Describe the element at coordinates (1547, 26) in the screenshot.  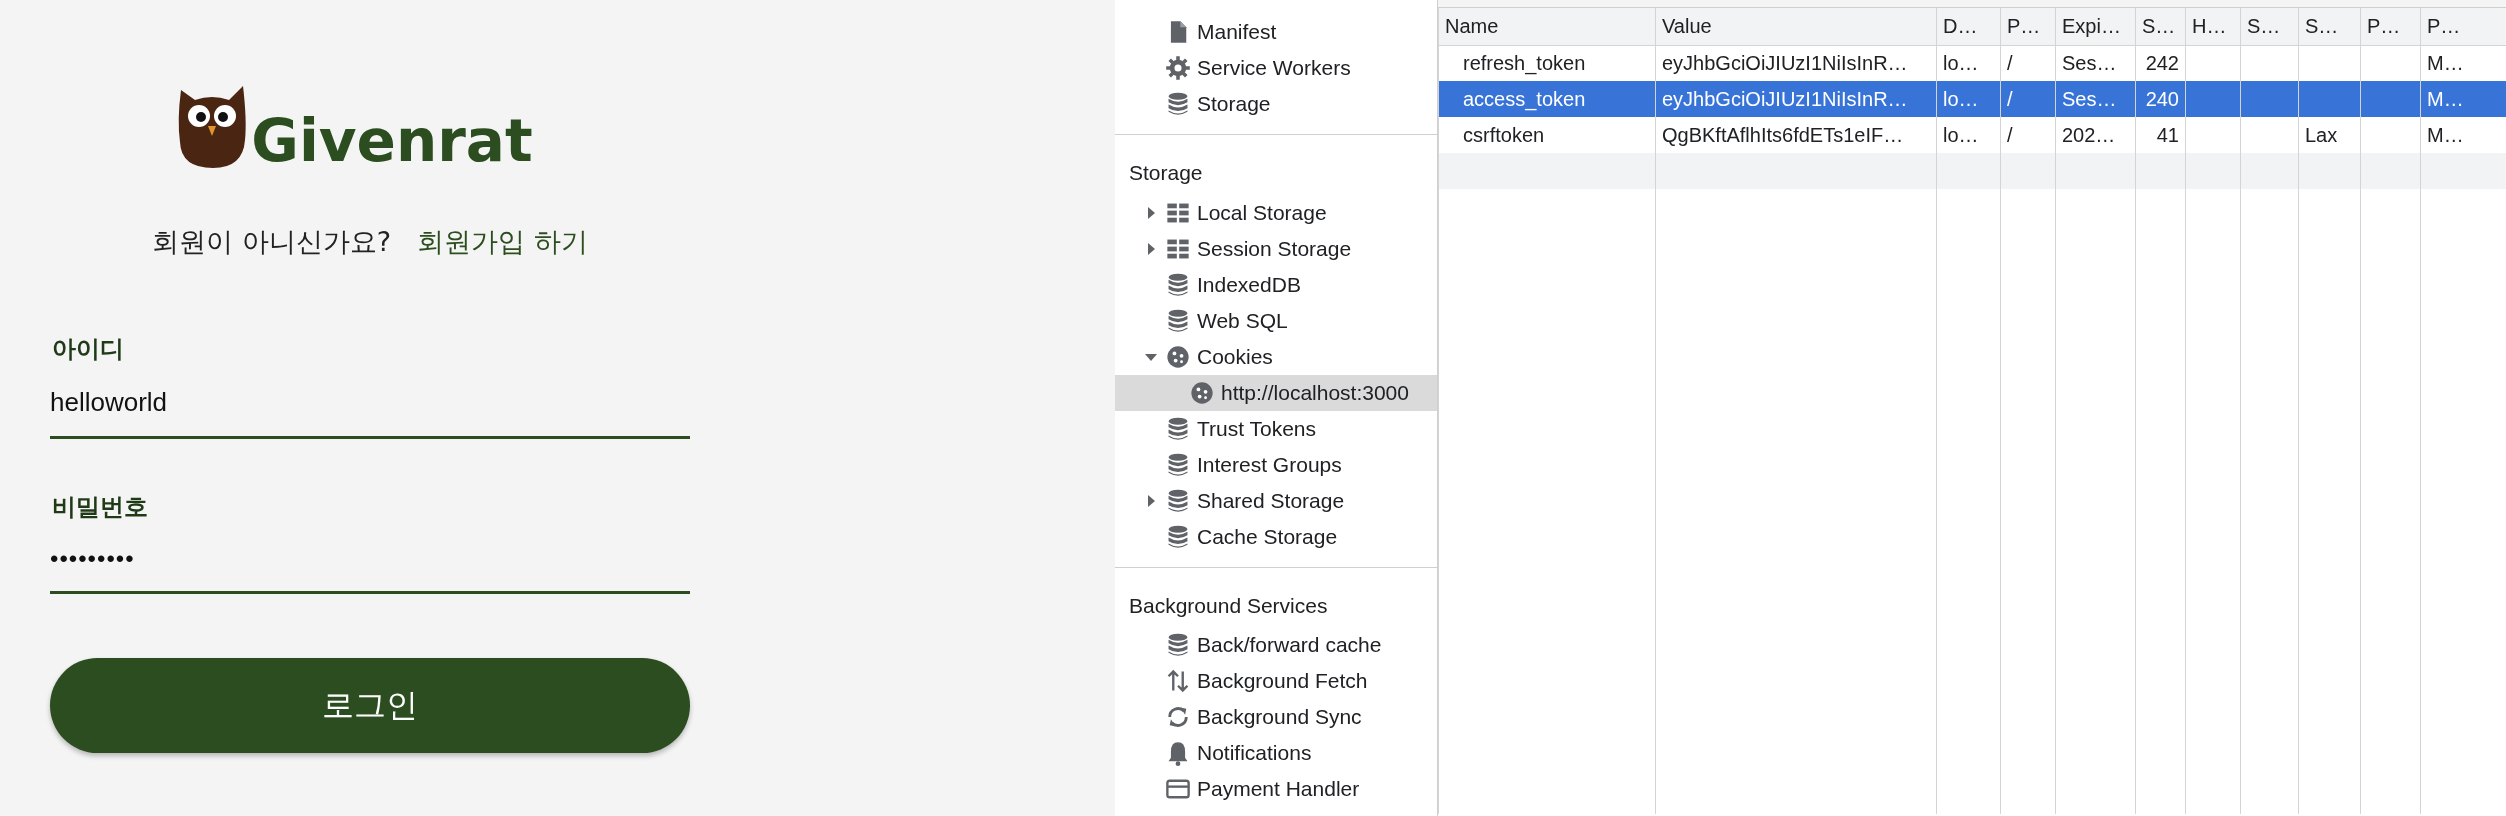
I see `column-header: Name` at that location.